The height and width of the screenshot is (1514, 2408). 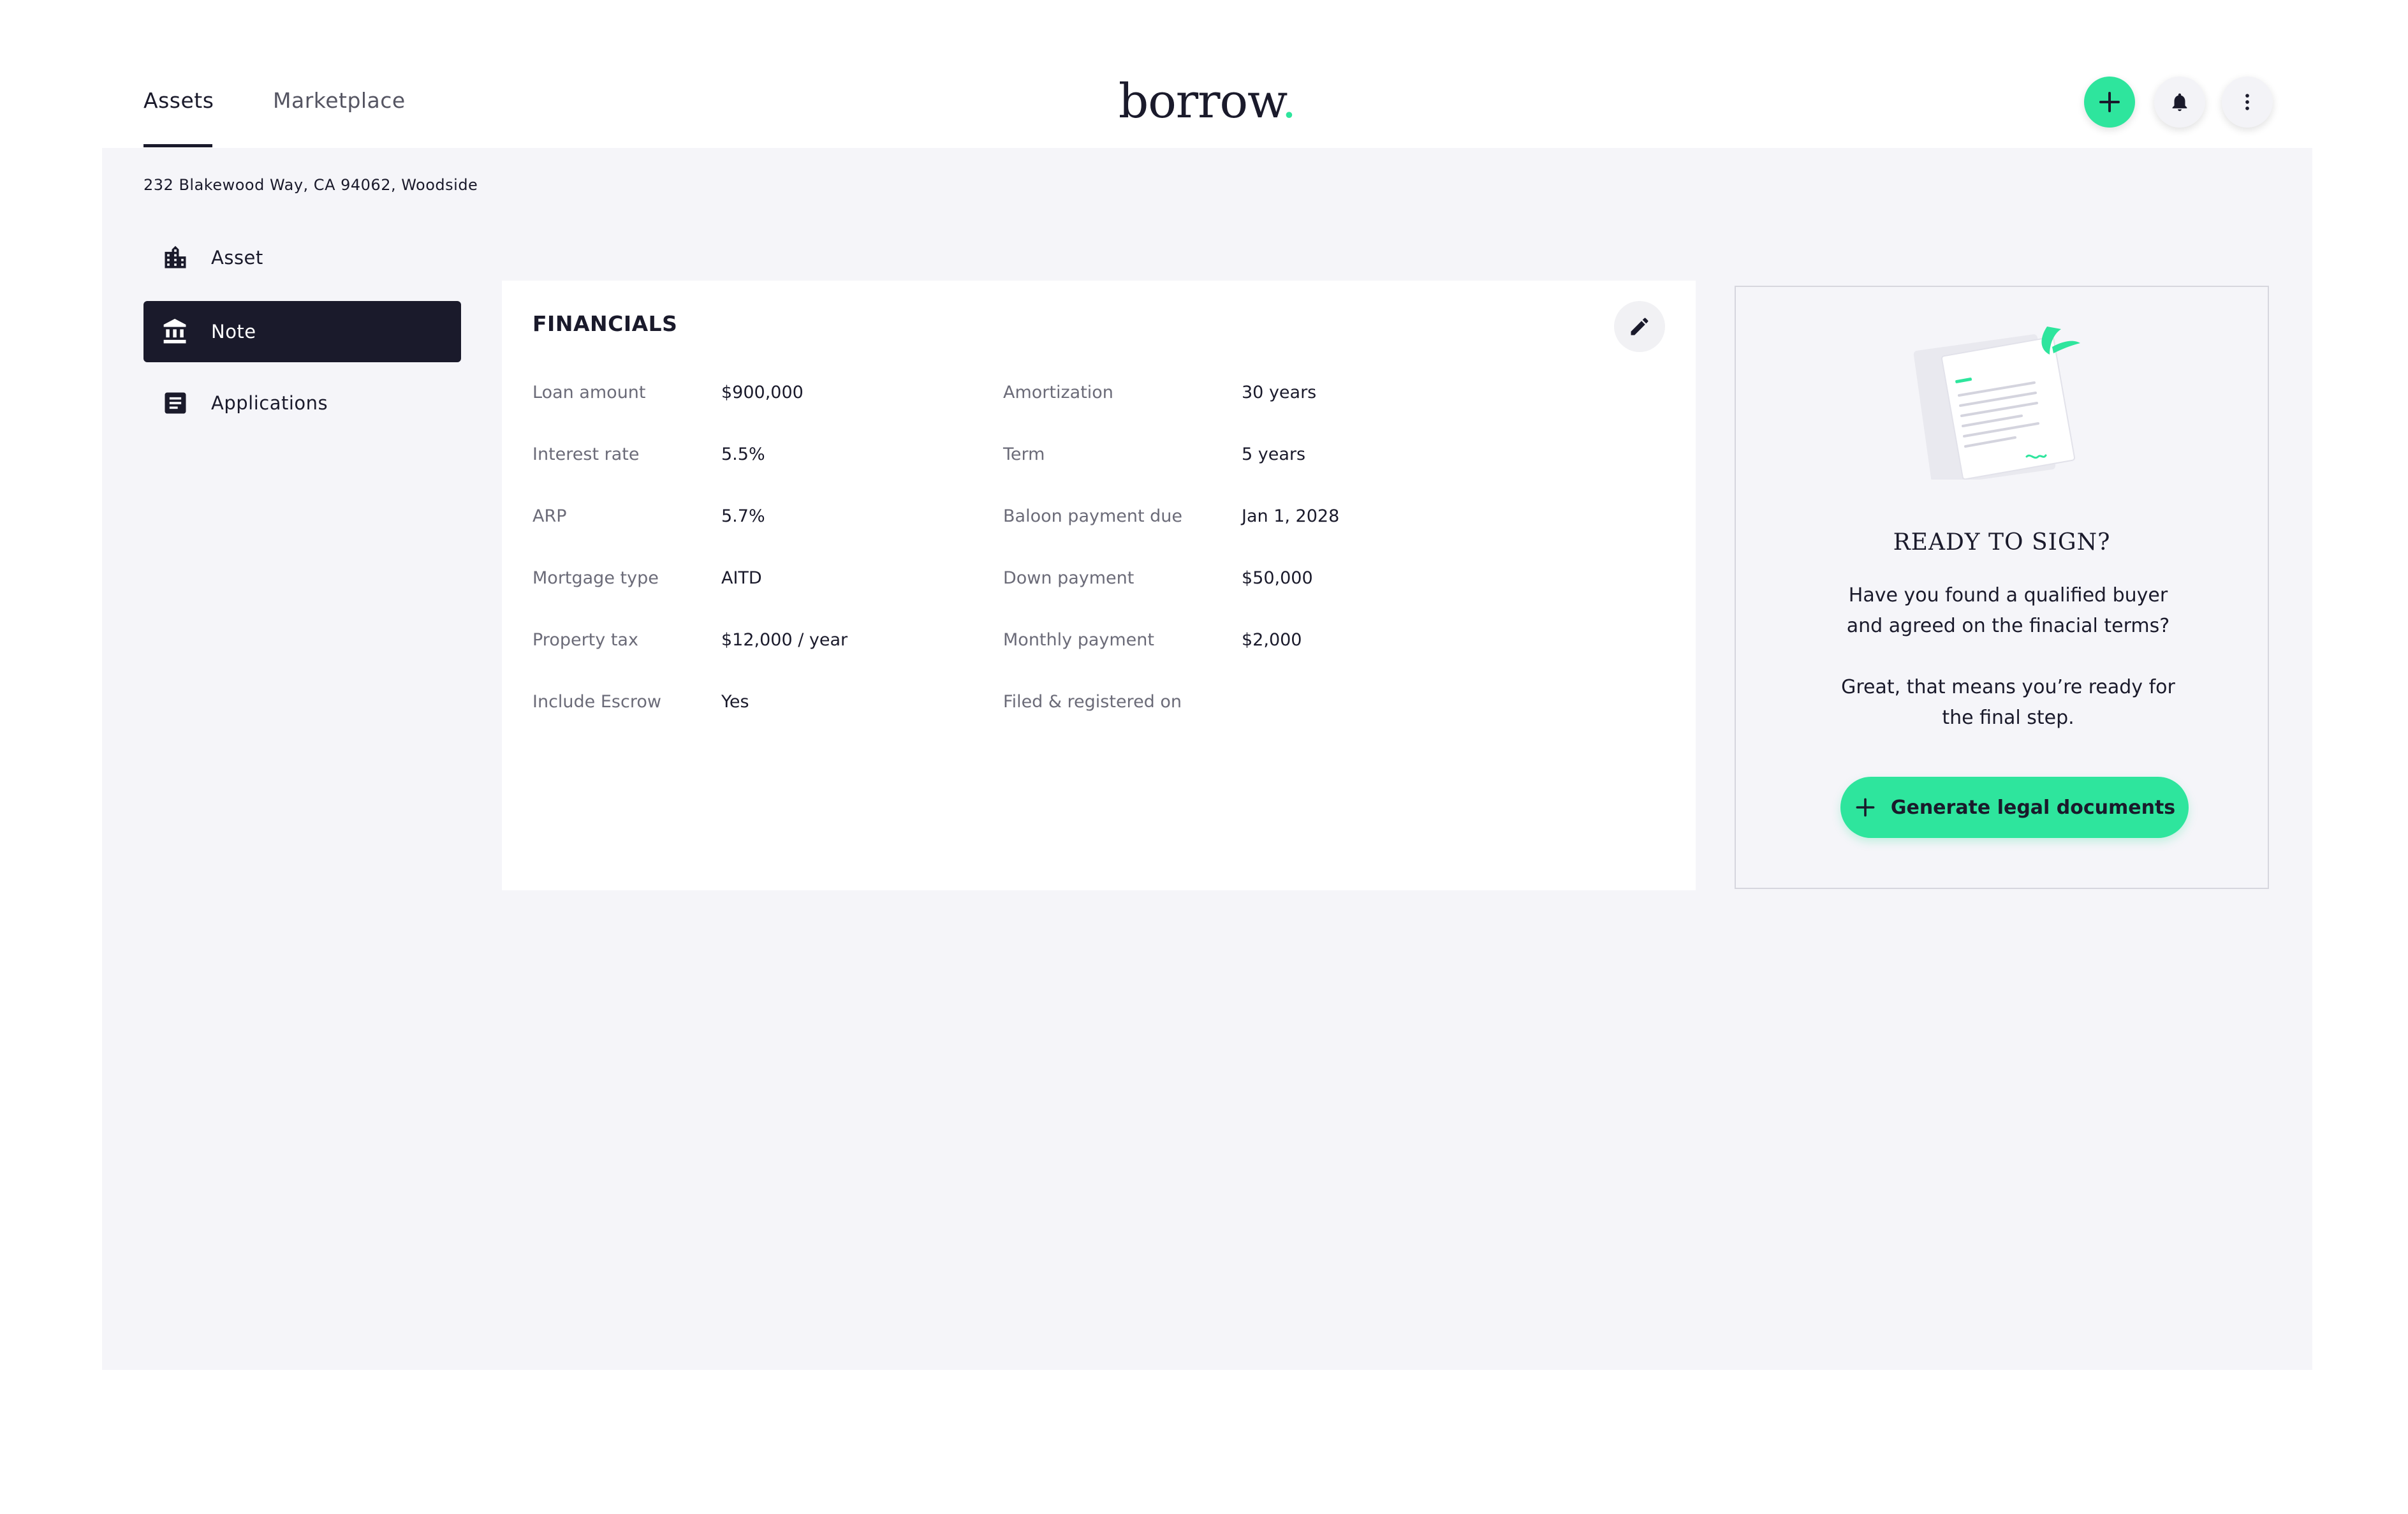 I want to click on edit-button, so click(x=1639, y=326).